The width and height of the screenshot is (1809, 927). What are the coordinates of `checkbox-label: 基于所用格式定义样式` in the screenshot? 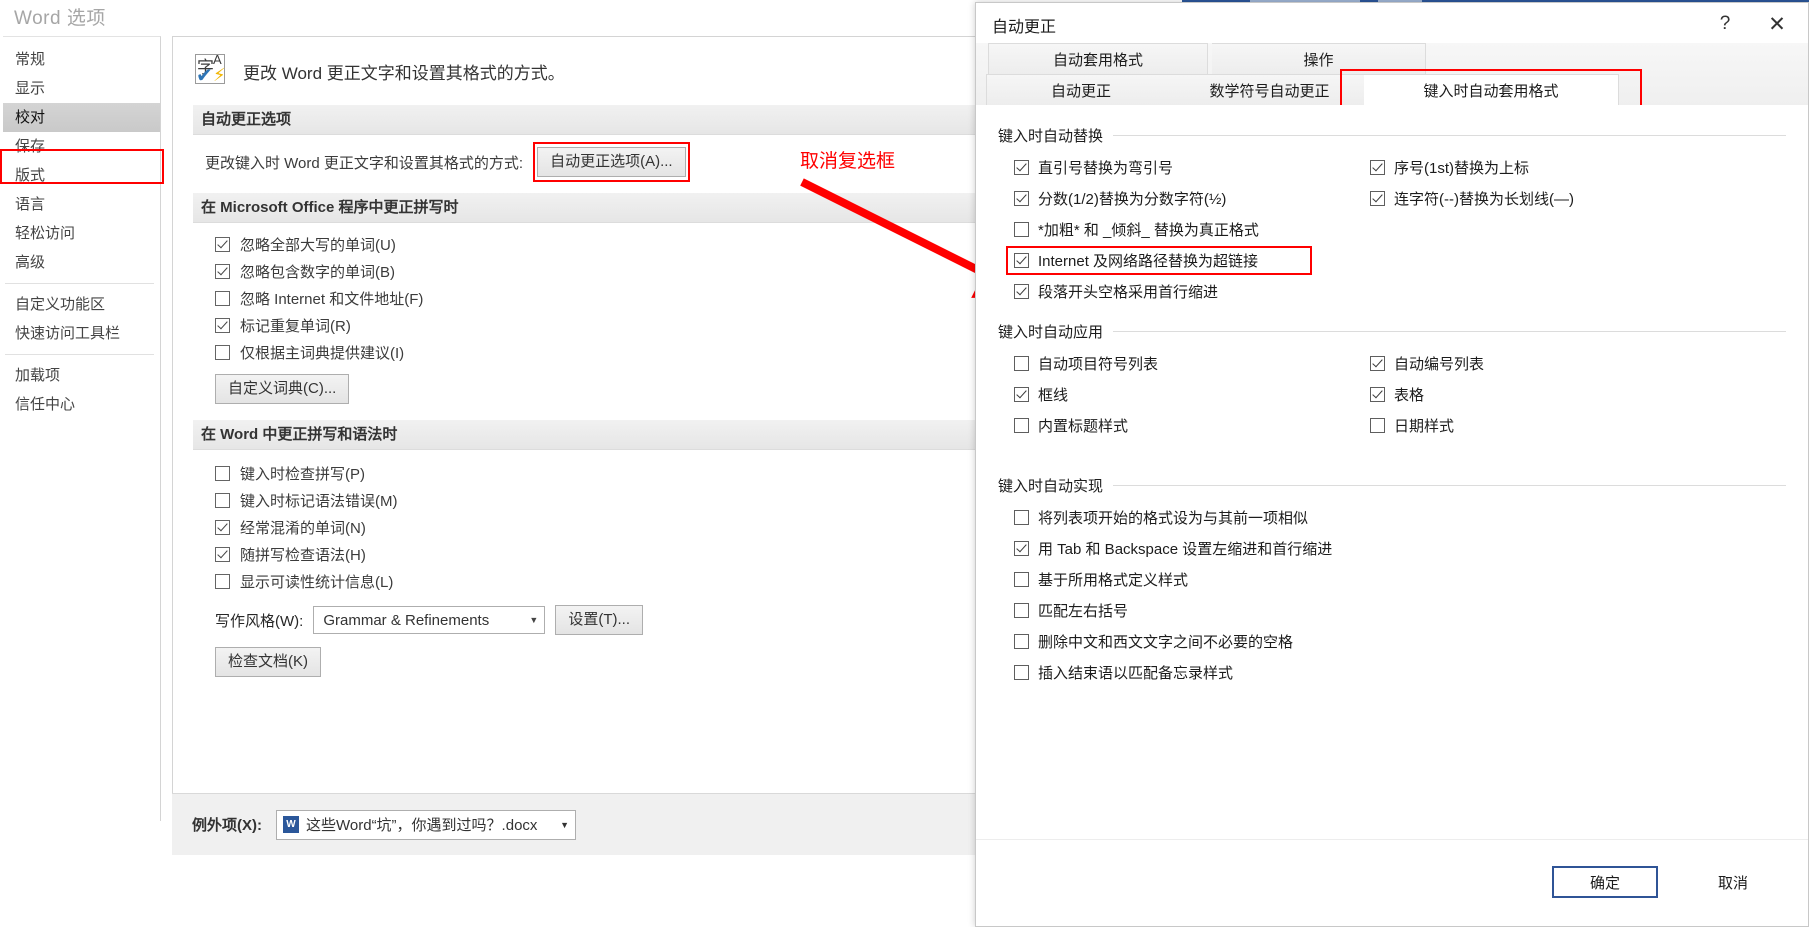 It's located at (1113, 580).